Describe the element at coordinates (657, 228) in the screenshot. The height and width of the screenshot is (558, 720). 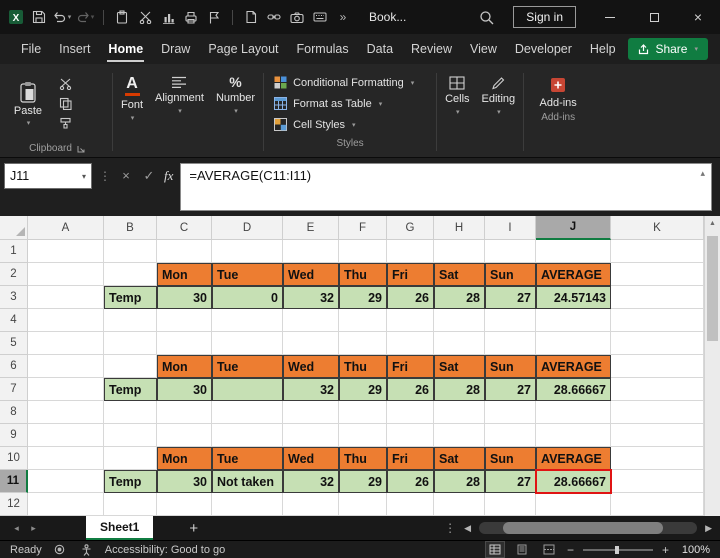
I see `column-header-K: K` at that location.